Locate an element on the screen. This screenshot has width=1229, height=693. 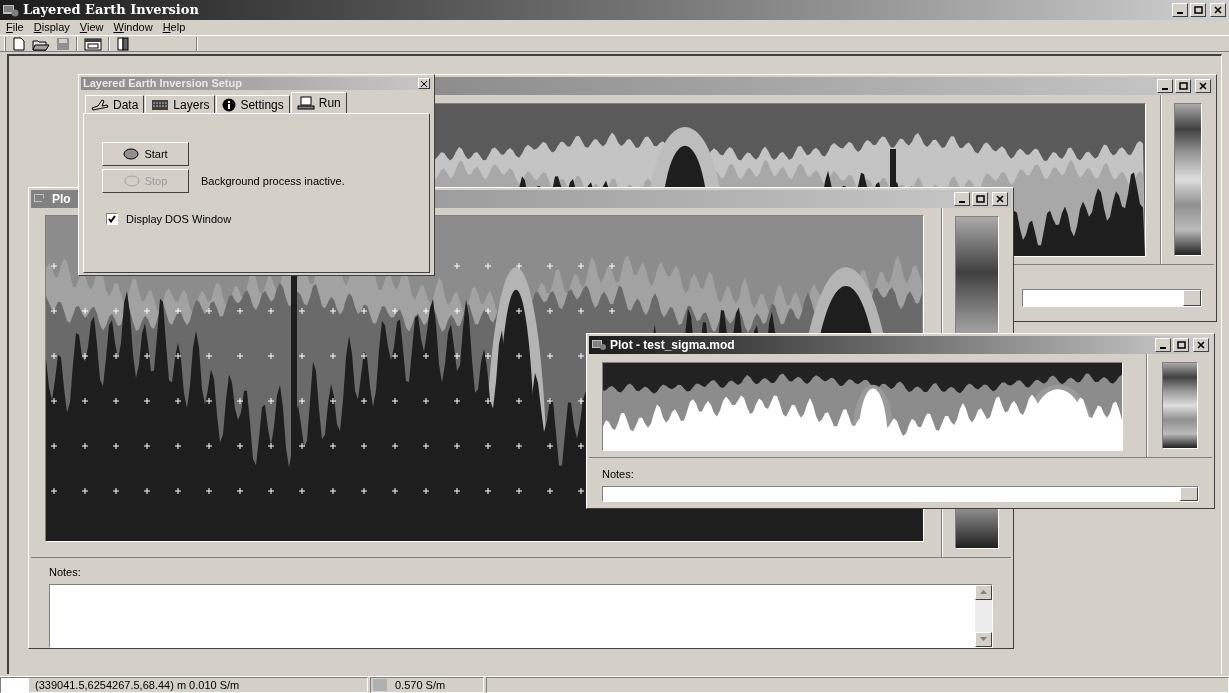
checkbox is located at coordinates (112, 219).